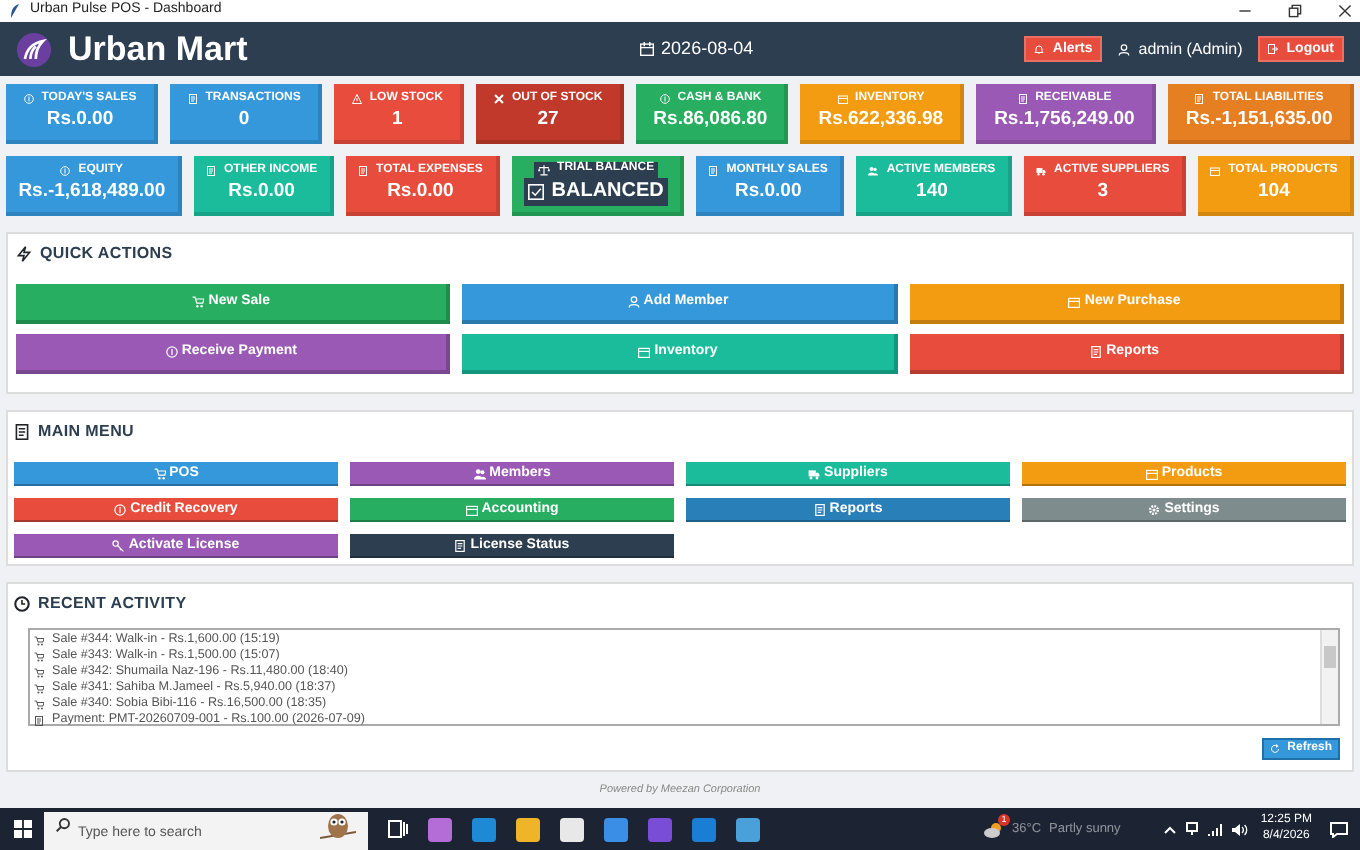 The image size is (1360, 850). I want to click on speaker-icon, so click(1240, 829).